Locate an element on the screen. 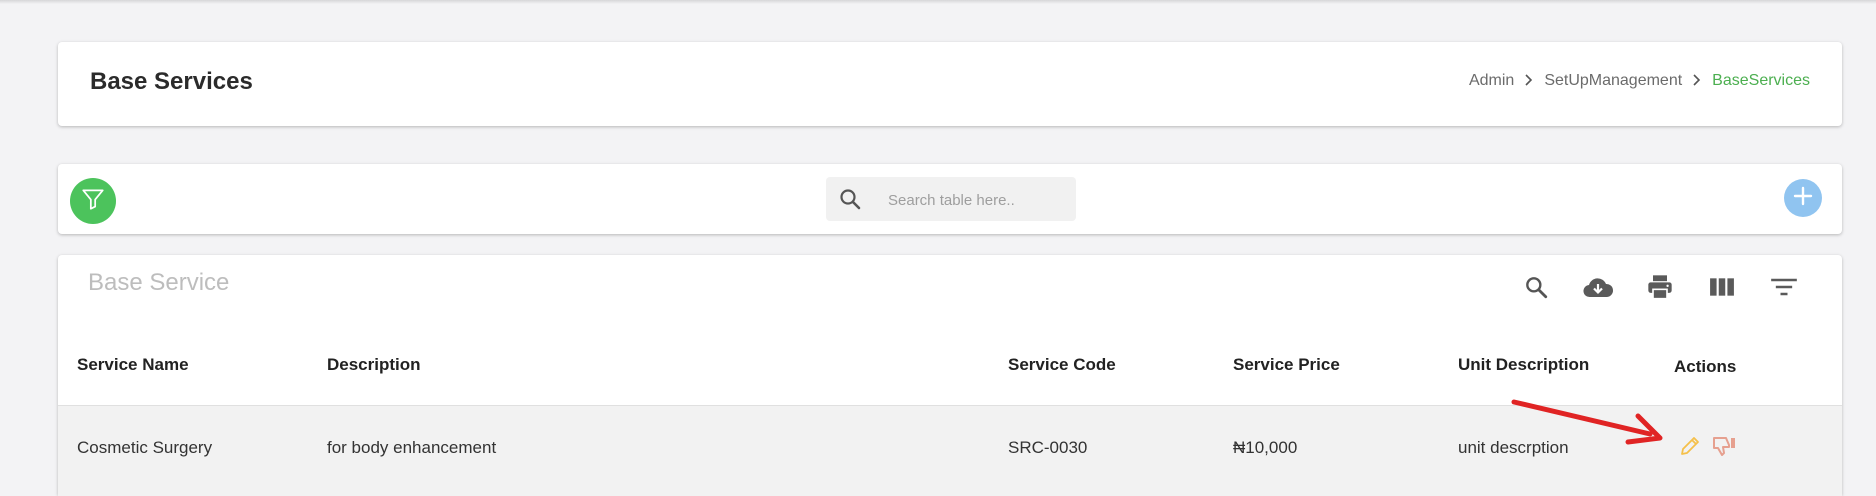 This screenshot has height=496, width=1876. filter-table-button is located at coordinates (1784, 289).